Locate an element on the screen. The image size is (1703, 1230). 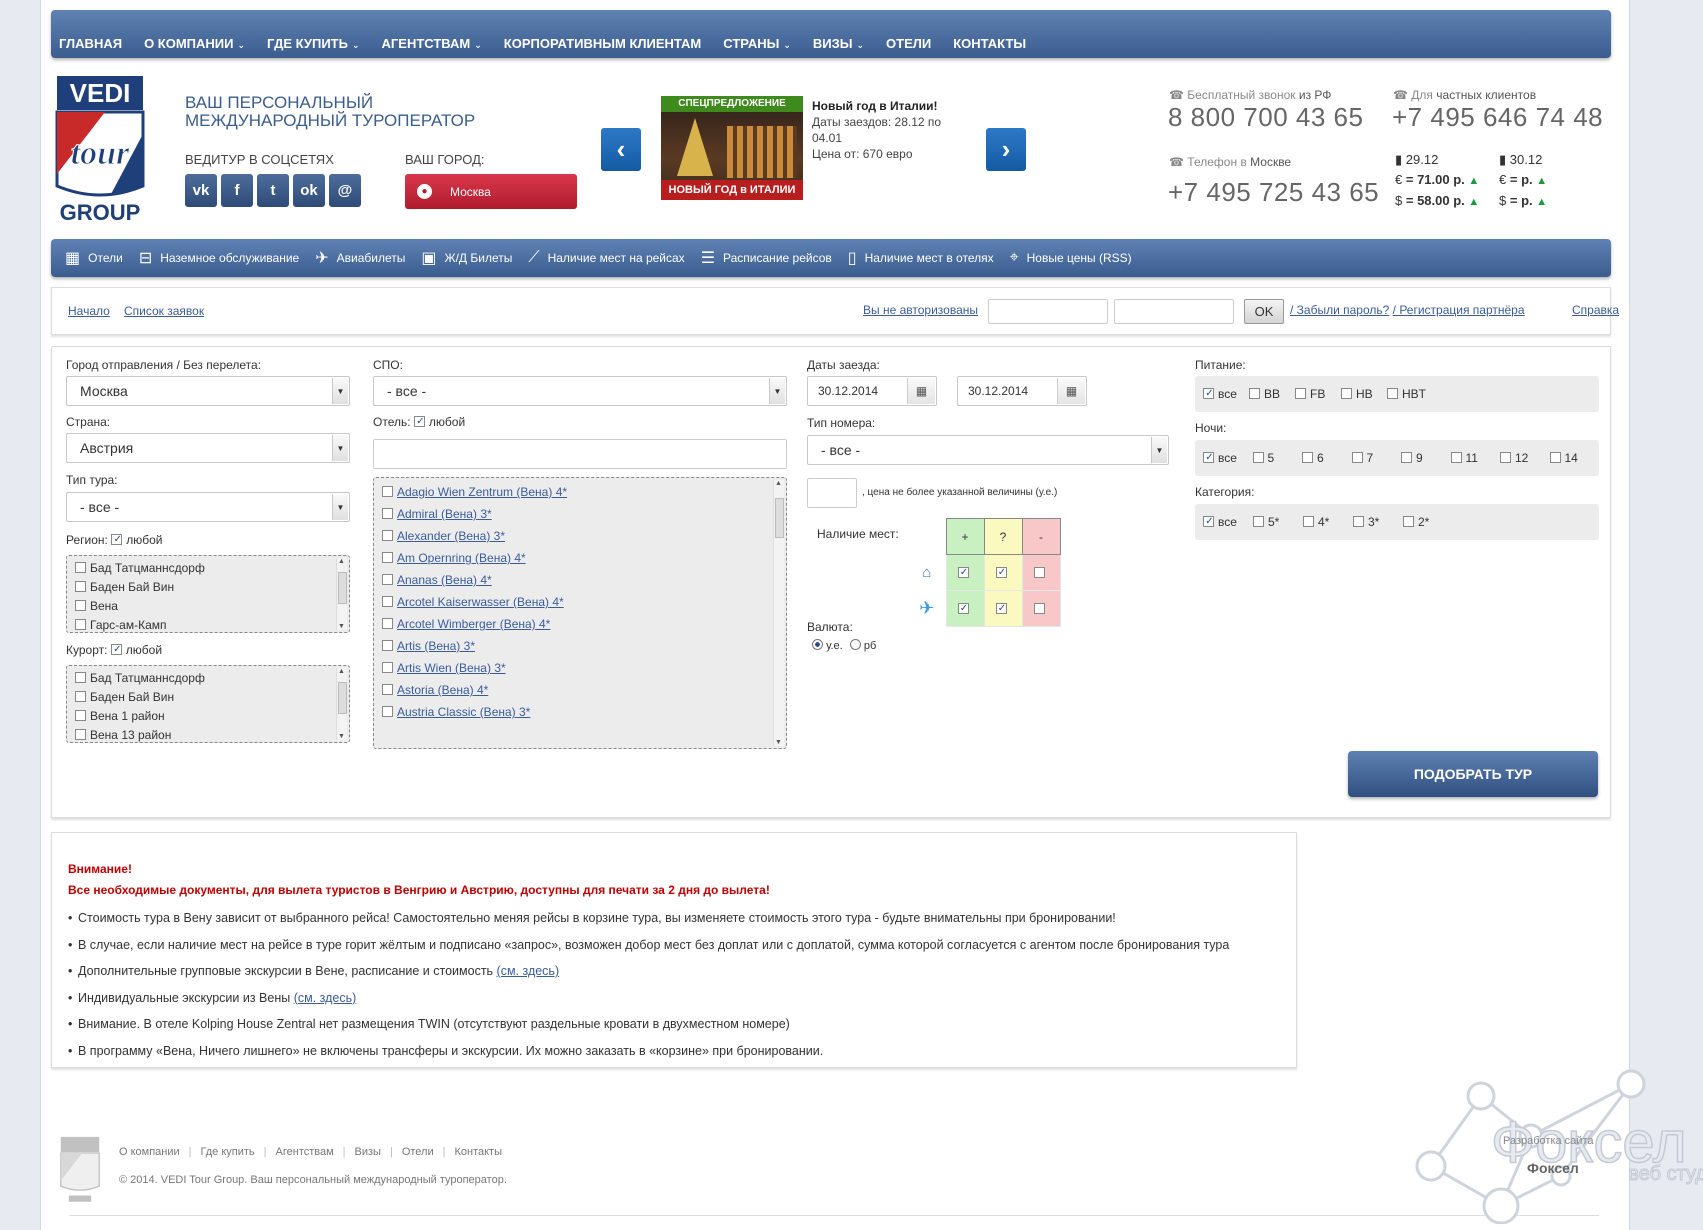
option-nights: 12 is located at coordinates (1525, 458).